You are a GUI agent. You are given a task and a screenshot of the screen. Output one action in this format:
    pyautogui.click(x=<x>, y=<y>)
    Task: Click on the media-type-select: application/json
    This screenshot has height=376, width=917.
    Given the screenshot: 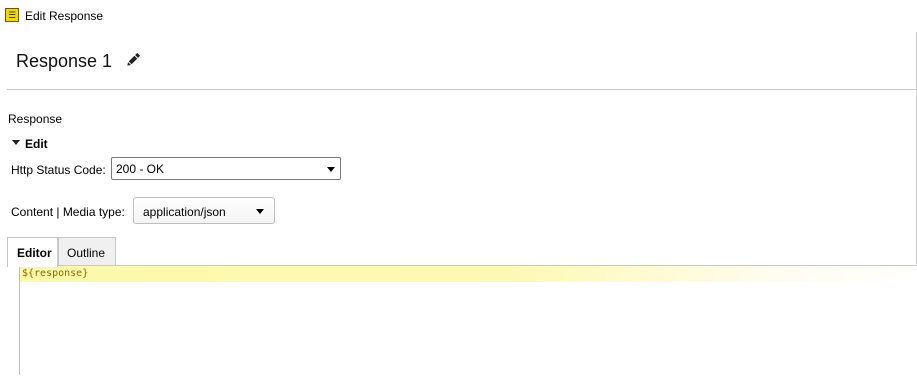 What is the action you would take?
    pyautogui.click(x=204, y=210)
    